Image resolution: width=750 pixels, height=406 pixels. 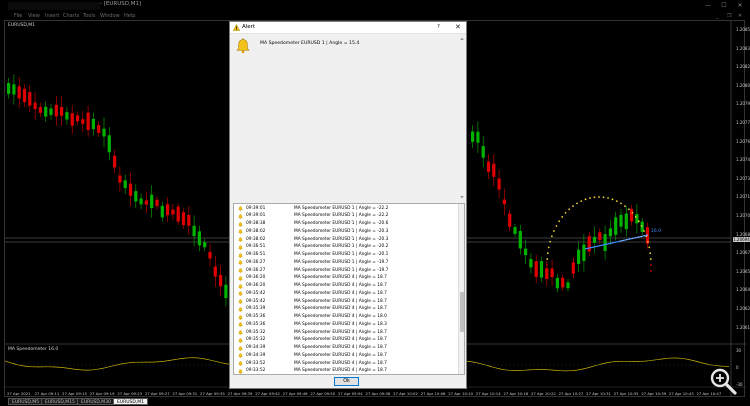 I want to click on zoom-magnifier-icon, so click(x=725, y=381).